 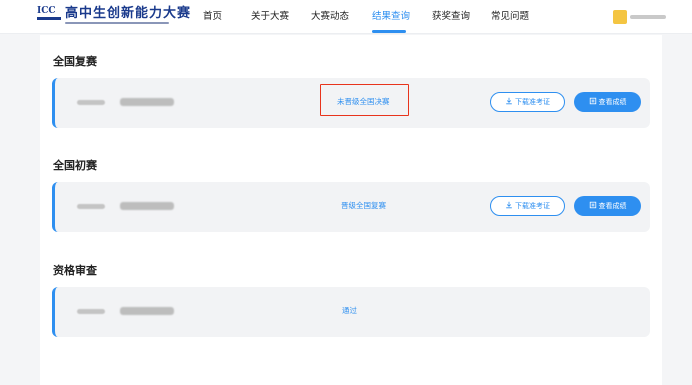 What do you see at coordinates (75, 61) in the screenshot?
I see `section-title-national-semifinal: 全国复赛` at bounding box center [75, 61].